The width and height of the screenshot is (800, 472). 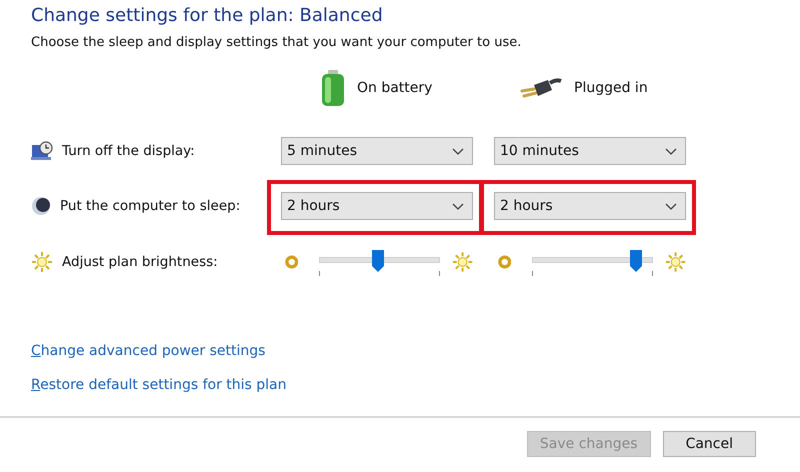 I want to click on page-title: Change settings for the plan: Balanced, so click(x=207, y=16).